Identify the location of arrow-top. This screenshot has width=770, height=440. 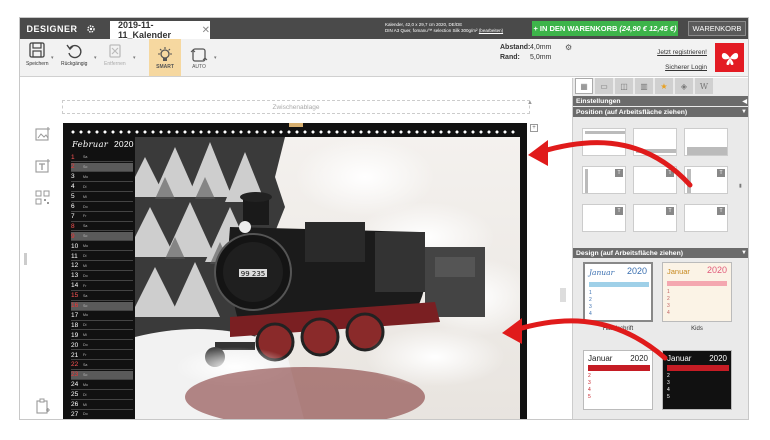
(615, 164).